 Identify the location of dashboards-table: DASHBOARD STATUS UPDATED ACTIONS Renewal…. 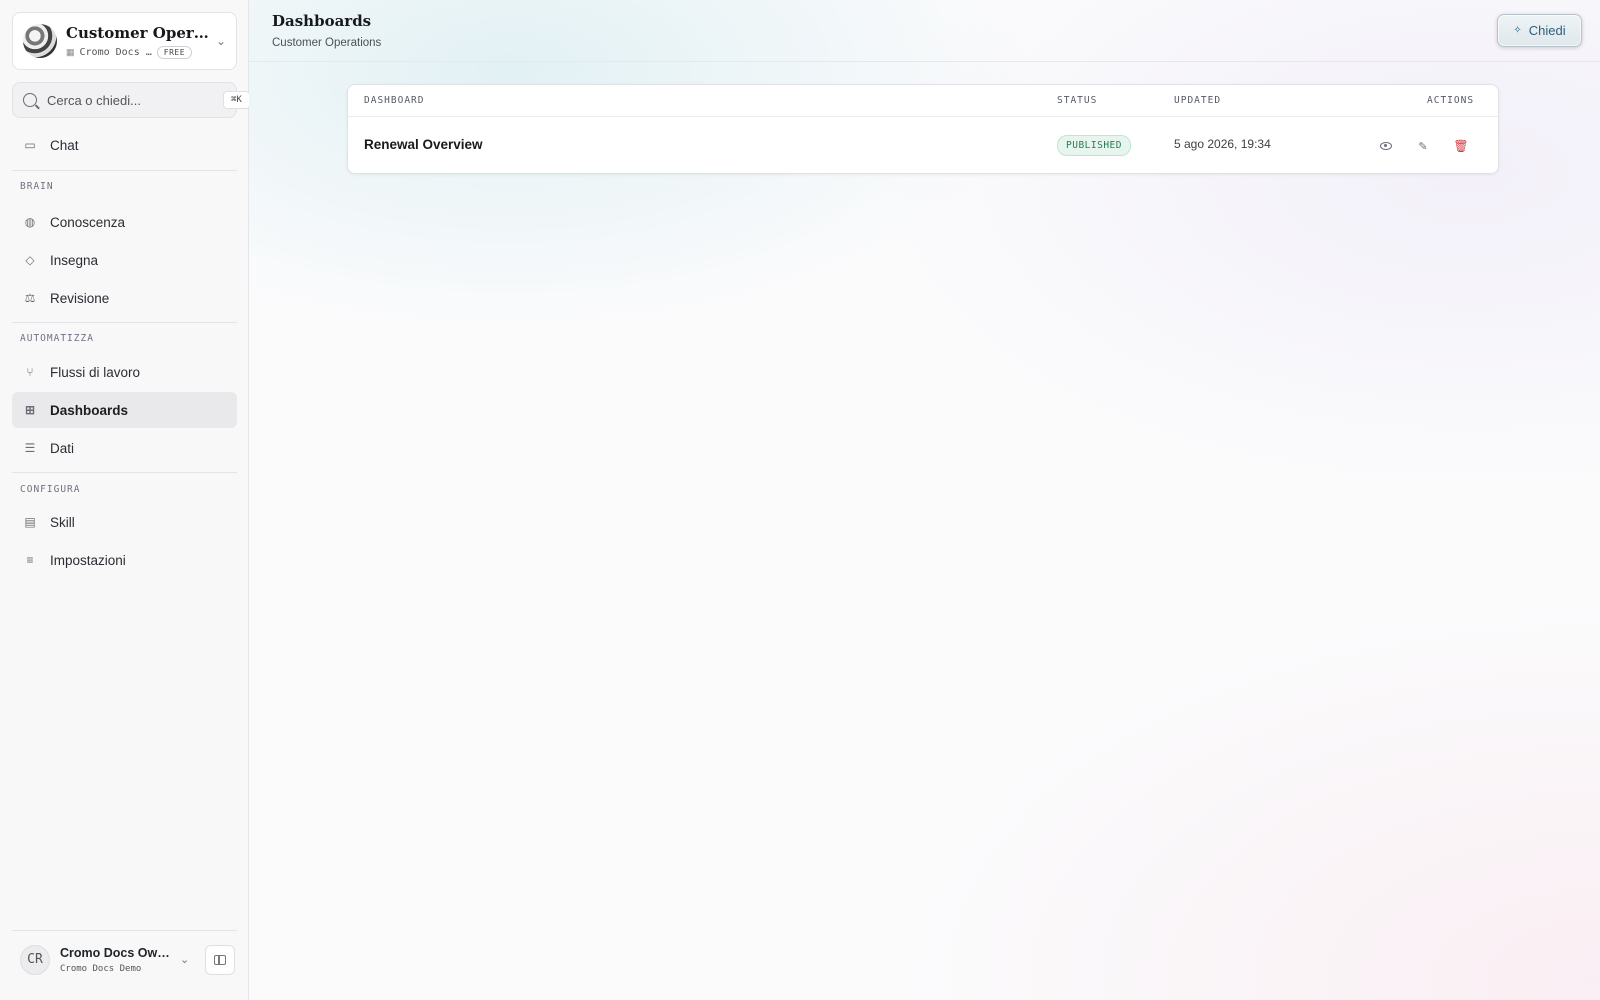
(923, 129).